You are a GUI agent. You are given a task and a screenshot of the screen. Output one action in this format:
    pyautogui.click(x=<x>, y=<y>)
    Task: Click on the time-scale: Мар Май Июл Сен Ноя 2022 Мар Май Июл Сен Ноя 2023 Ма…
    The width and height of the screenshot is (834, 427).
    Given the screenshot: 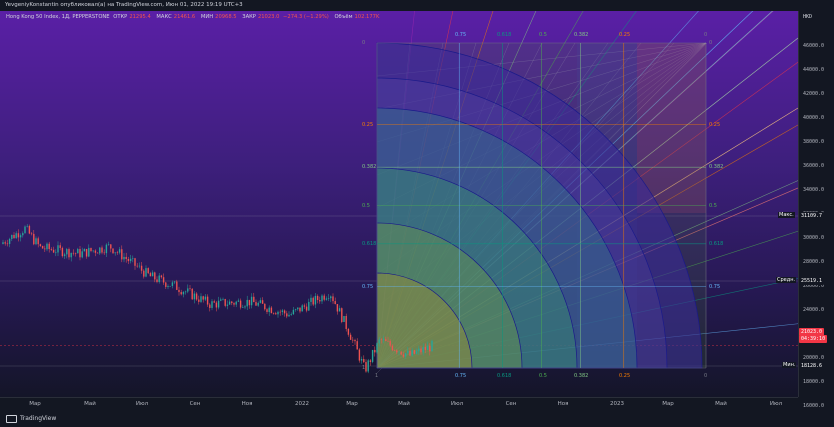 What is the action you would take?
    pyautogui.click(x=399, y=404)
    